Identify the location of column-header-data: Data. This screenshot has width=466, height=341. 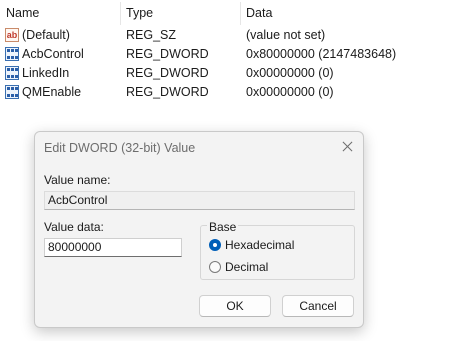
(259, 13).